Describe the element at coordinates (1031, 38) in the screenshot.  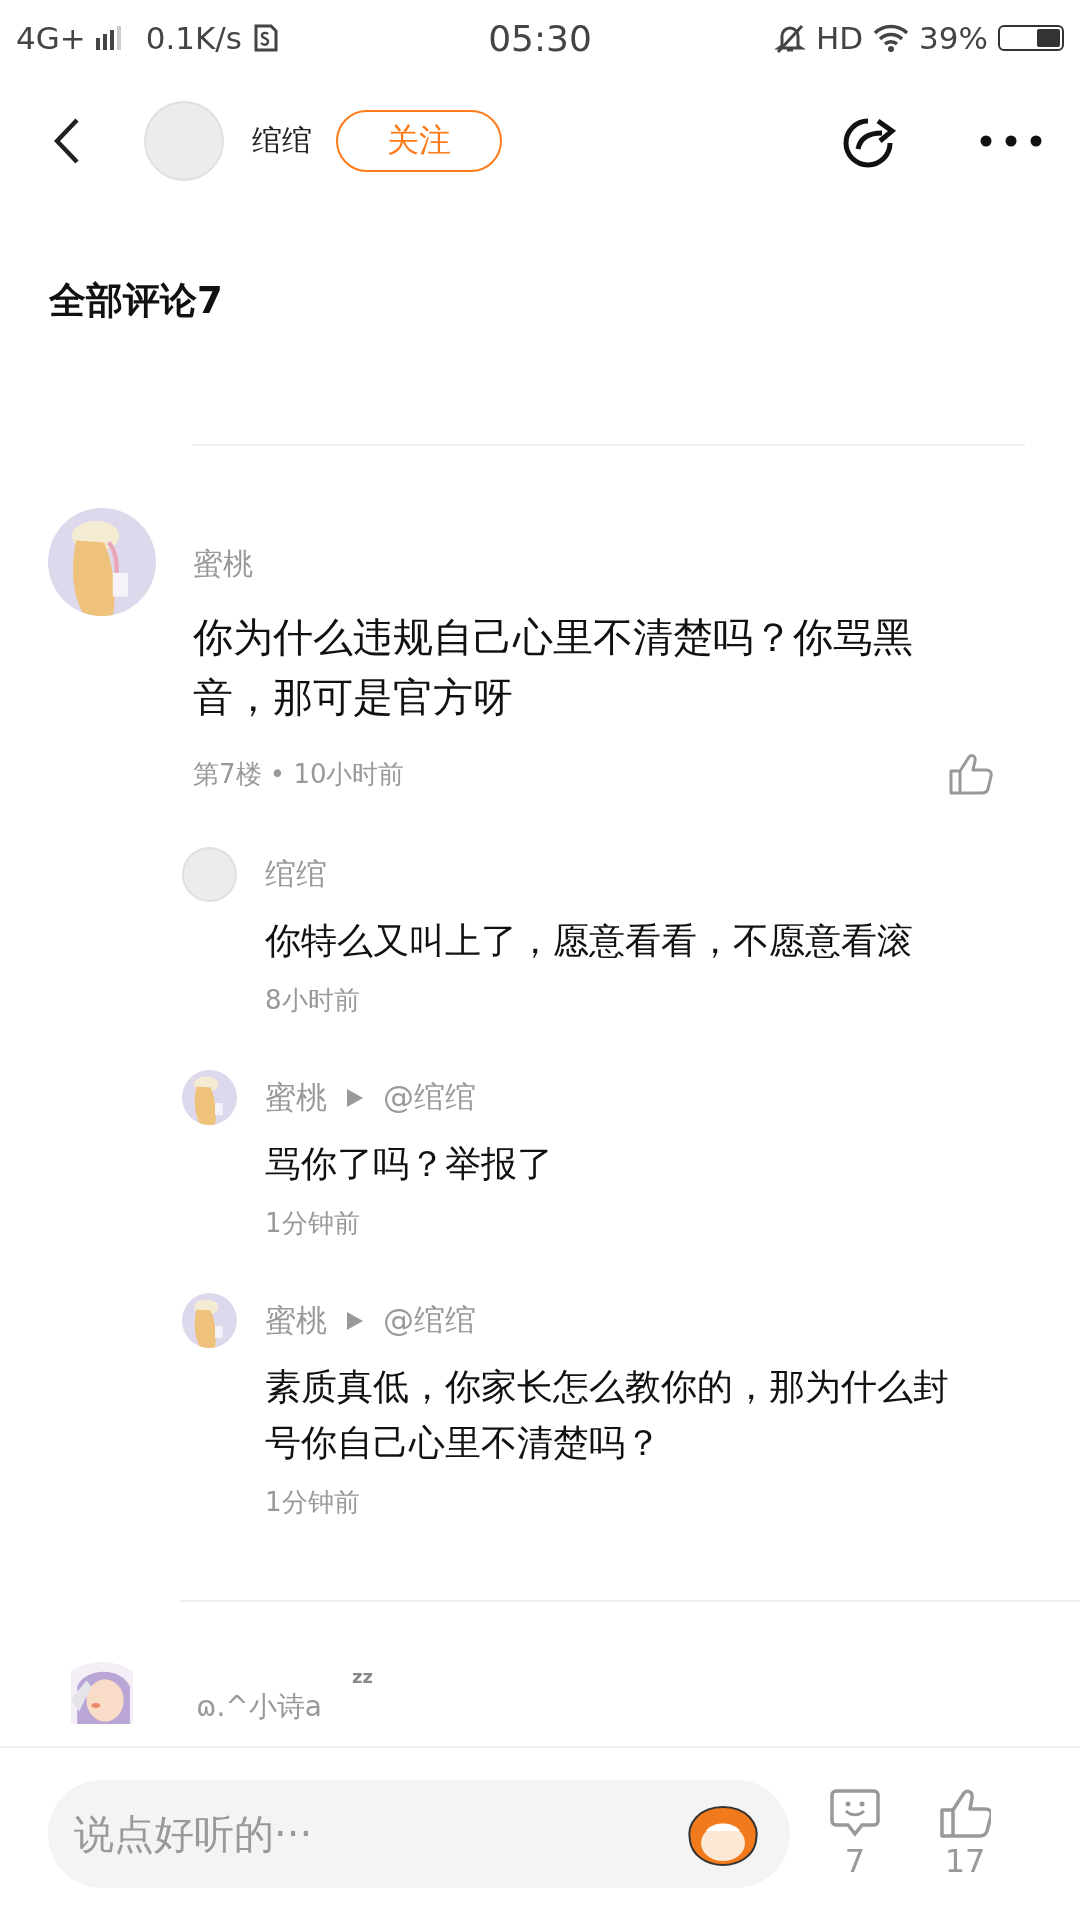
I see `battery-icon` at that location.